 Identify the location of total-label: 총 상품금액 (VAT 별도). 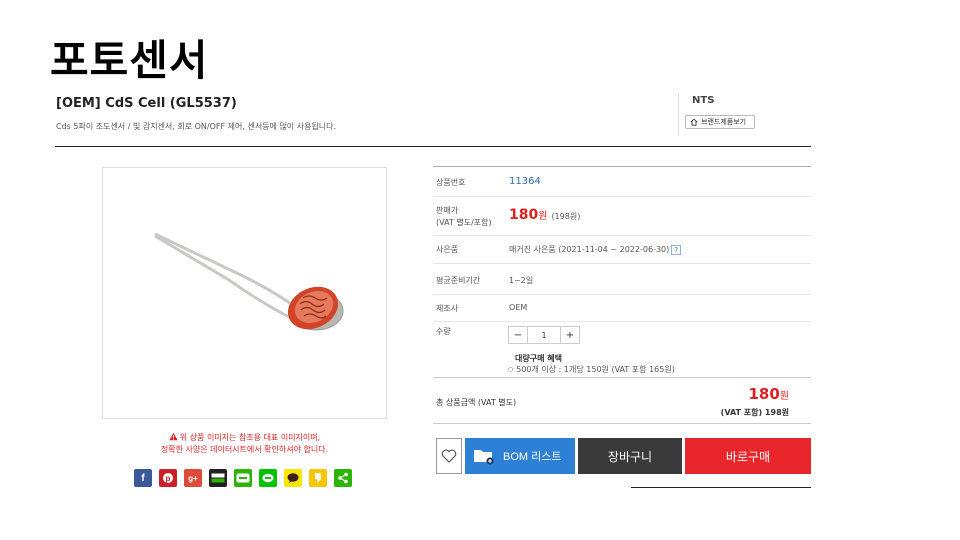
(476, 402).